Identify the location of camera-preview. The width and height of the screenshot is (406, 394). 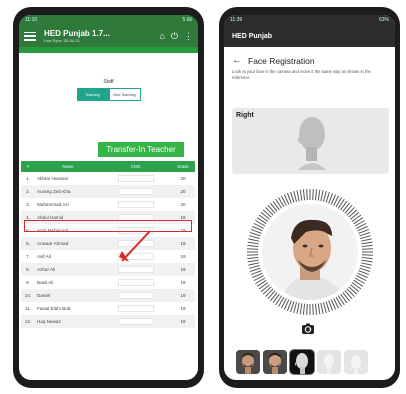
(310, 252).